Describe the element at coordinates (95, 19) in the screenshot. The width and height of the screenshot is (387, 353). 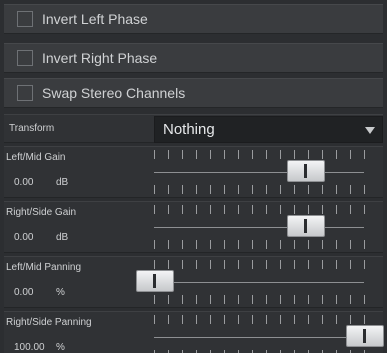
I see `invert-left-phase-label: Invert Left Phase` at that location.